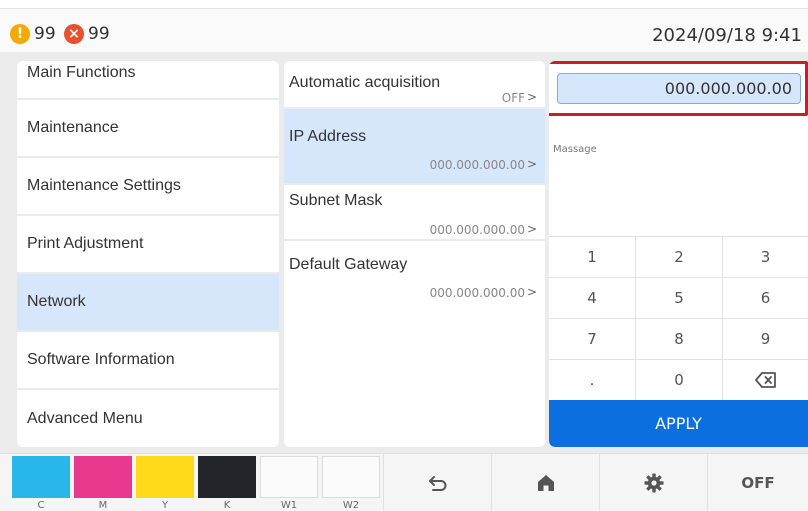 The width and height of the screenshot is (808, 511). Describe the element at coordinates (165, 505) in the screenshot. I see `ink-label-y: Y` at that location.